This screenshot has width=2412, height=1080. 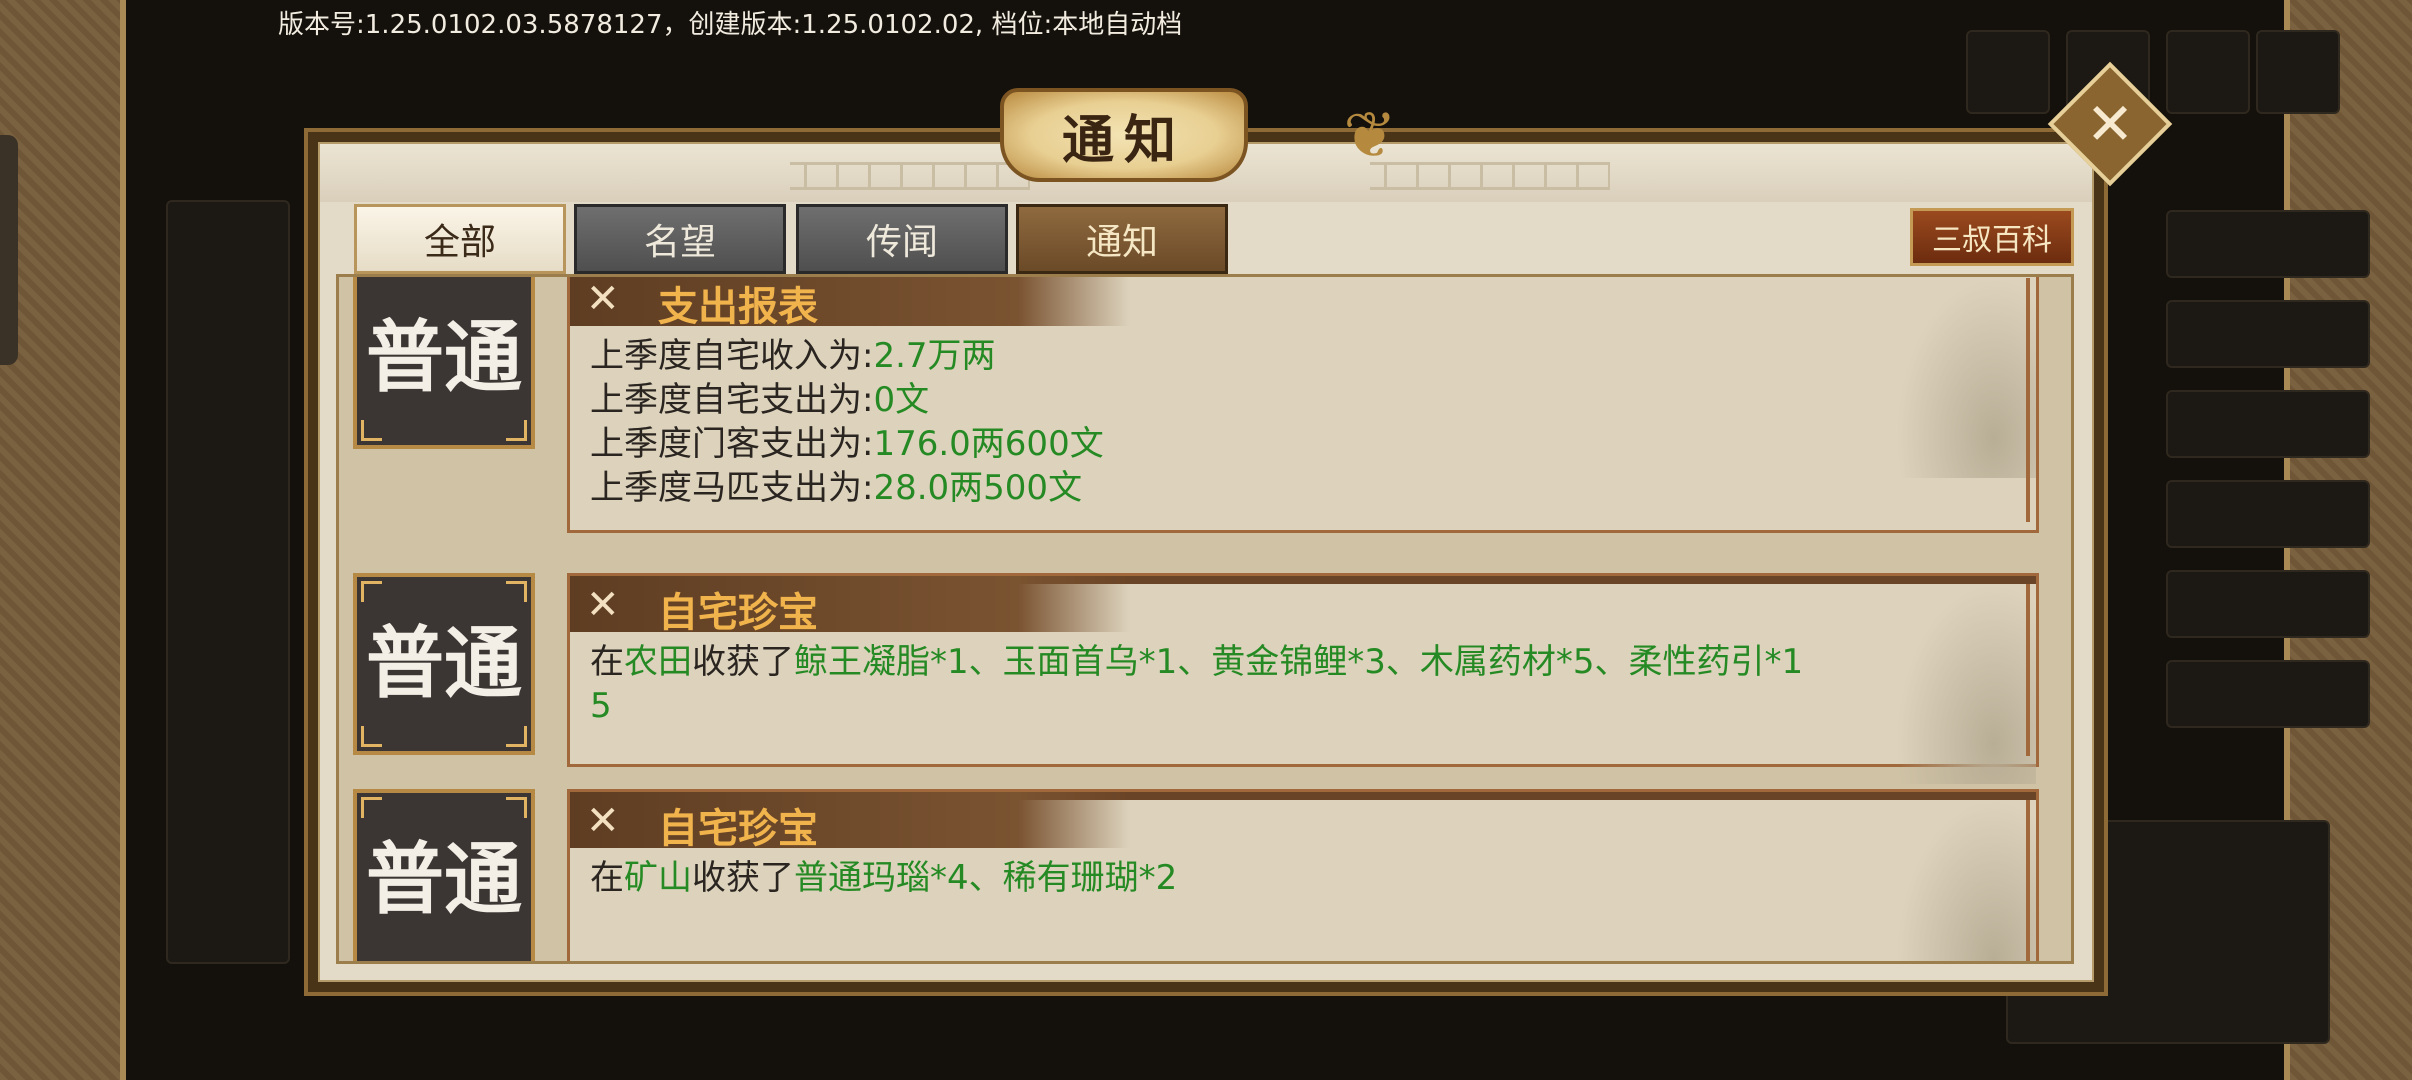 I want to click on line-label: 上季度马匹支出为:, so click(x=732, y=488).